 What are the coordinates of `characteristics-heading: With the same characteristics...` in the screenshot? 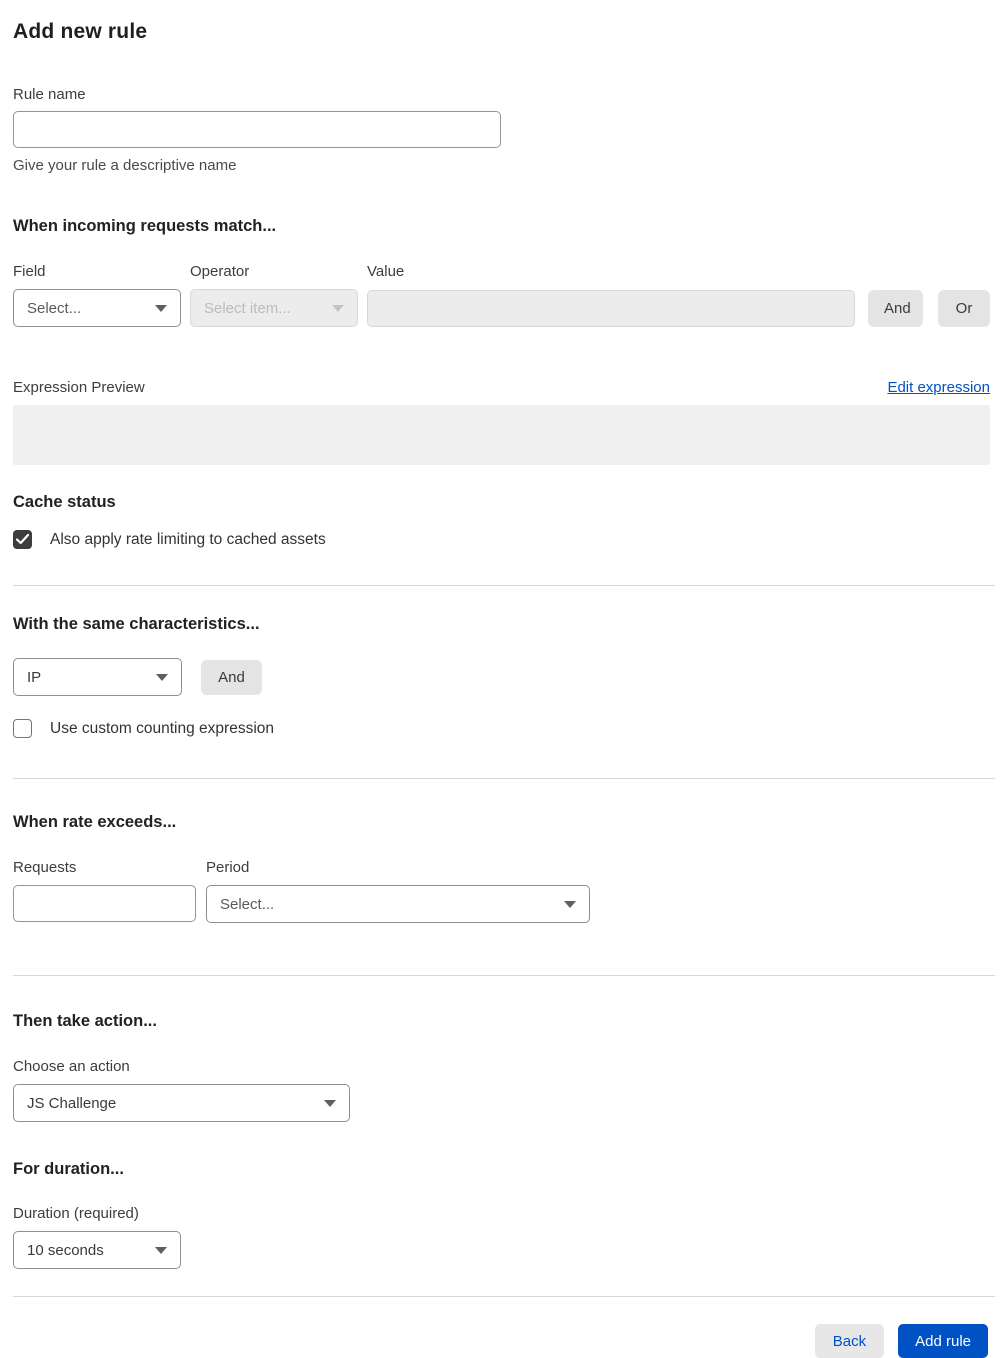 It's located at (136, 624).